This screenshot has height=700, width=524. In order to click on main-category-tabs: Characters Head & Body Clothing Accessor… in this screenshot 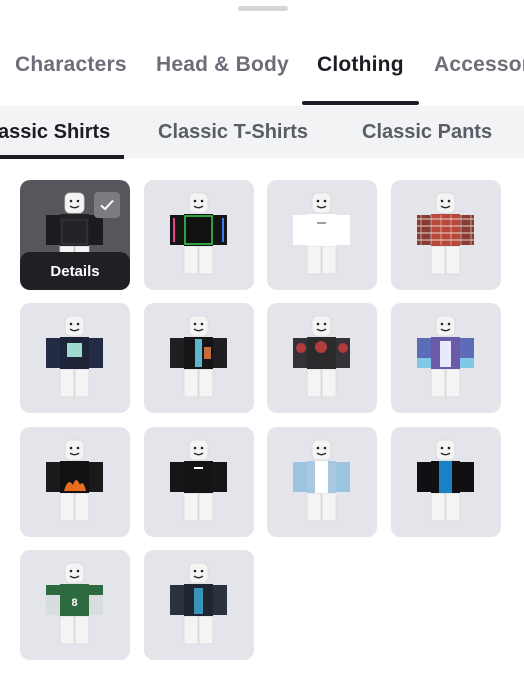, I will do `click(262, 71)`.